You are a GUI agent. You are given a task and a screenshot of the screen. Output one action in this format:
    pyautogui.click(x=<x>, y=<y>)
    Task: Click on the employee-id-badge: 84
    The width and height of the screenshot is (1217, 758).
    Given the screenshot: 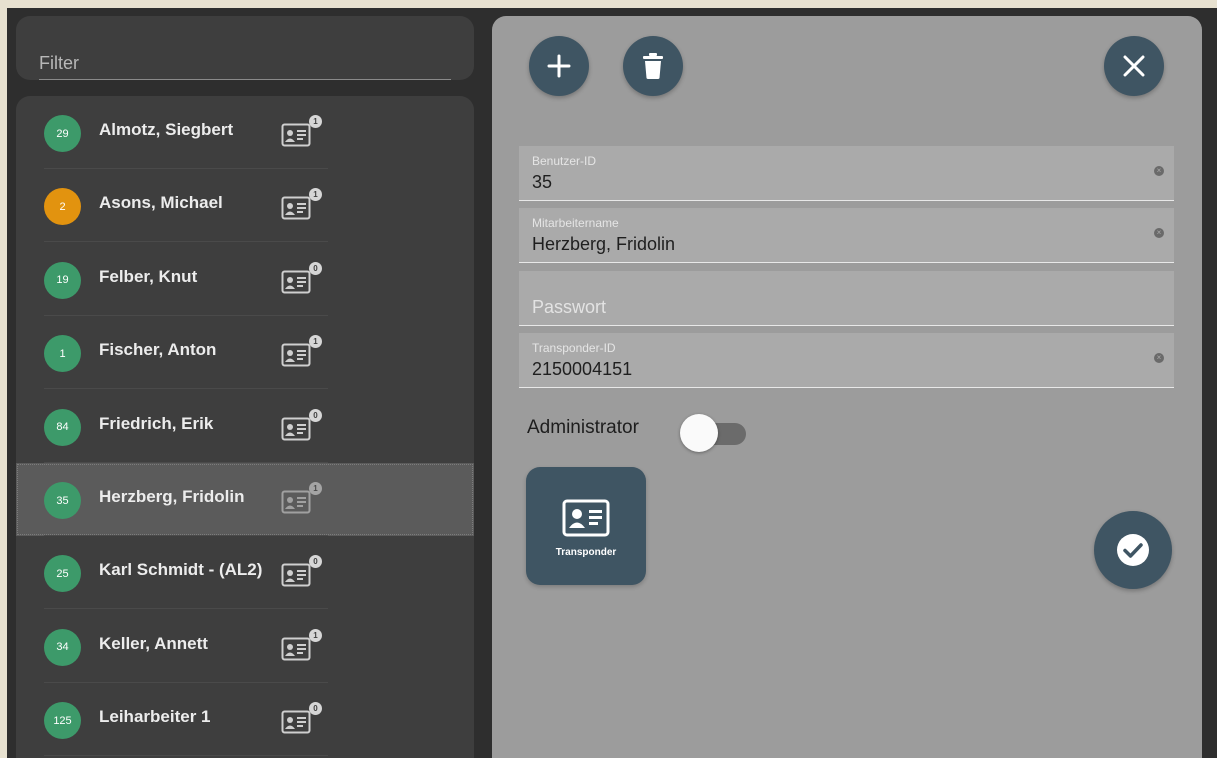 What is the action you would take?
    pyautogui.click(x=62, y=427)
    